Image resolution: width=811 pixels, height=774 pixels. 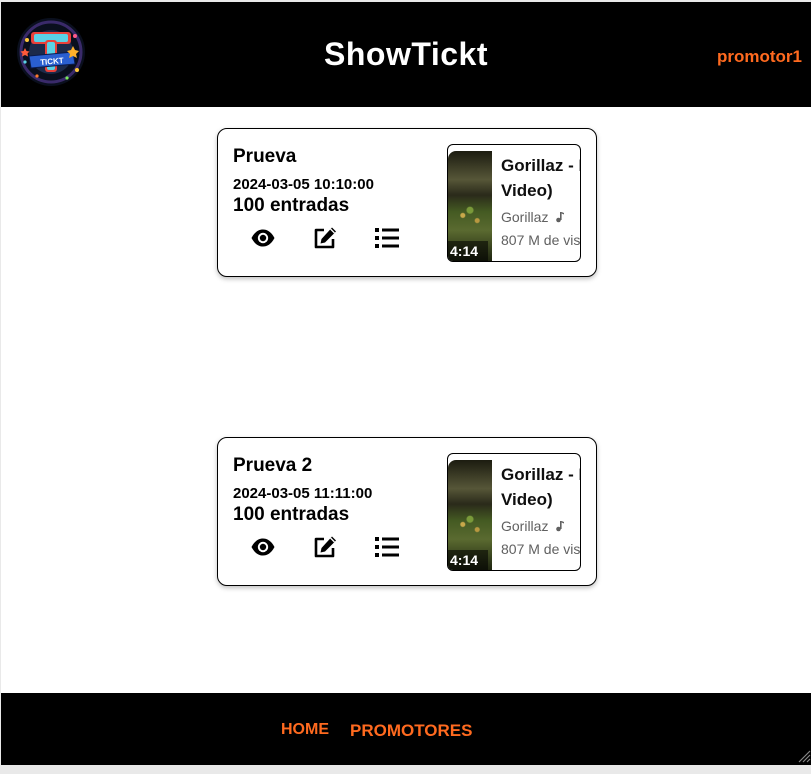 I want to click on event-card: Prueva 2024-03-05 10:10:00 100 entradas, so click(x=407, y=202).